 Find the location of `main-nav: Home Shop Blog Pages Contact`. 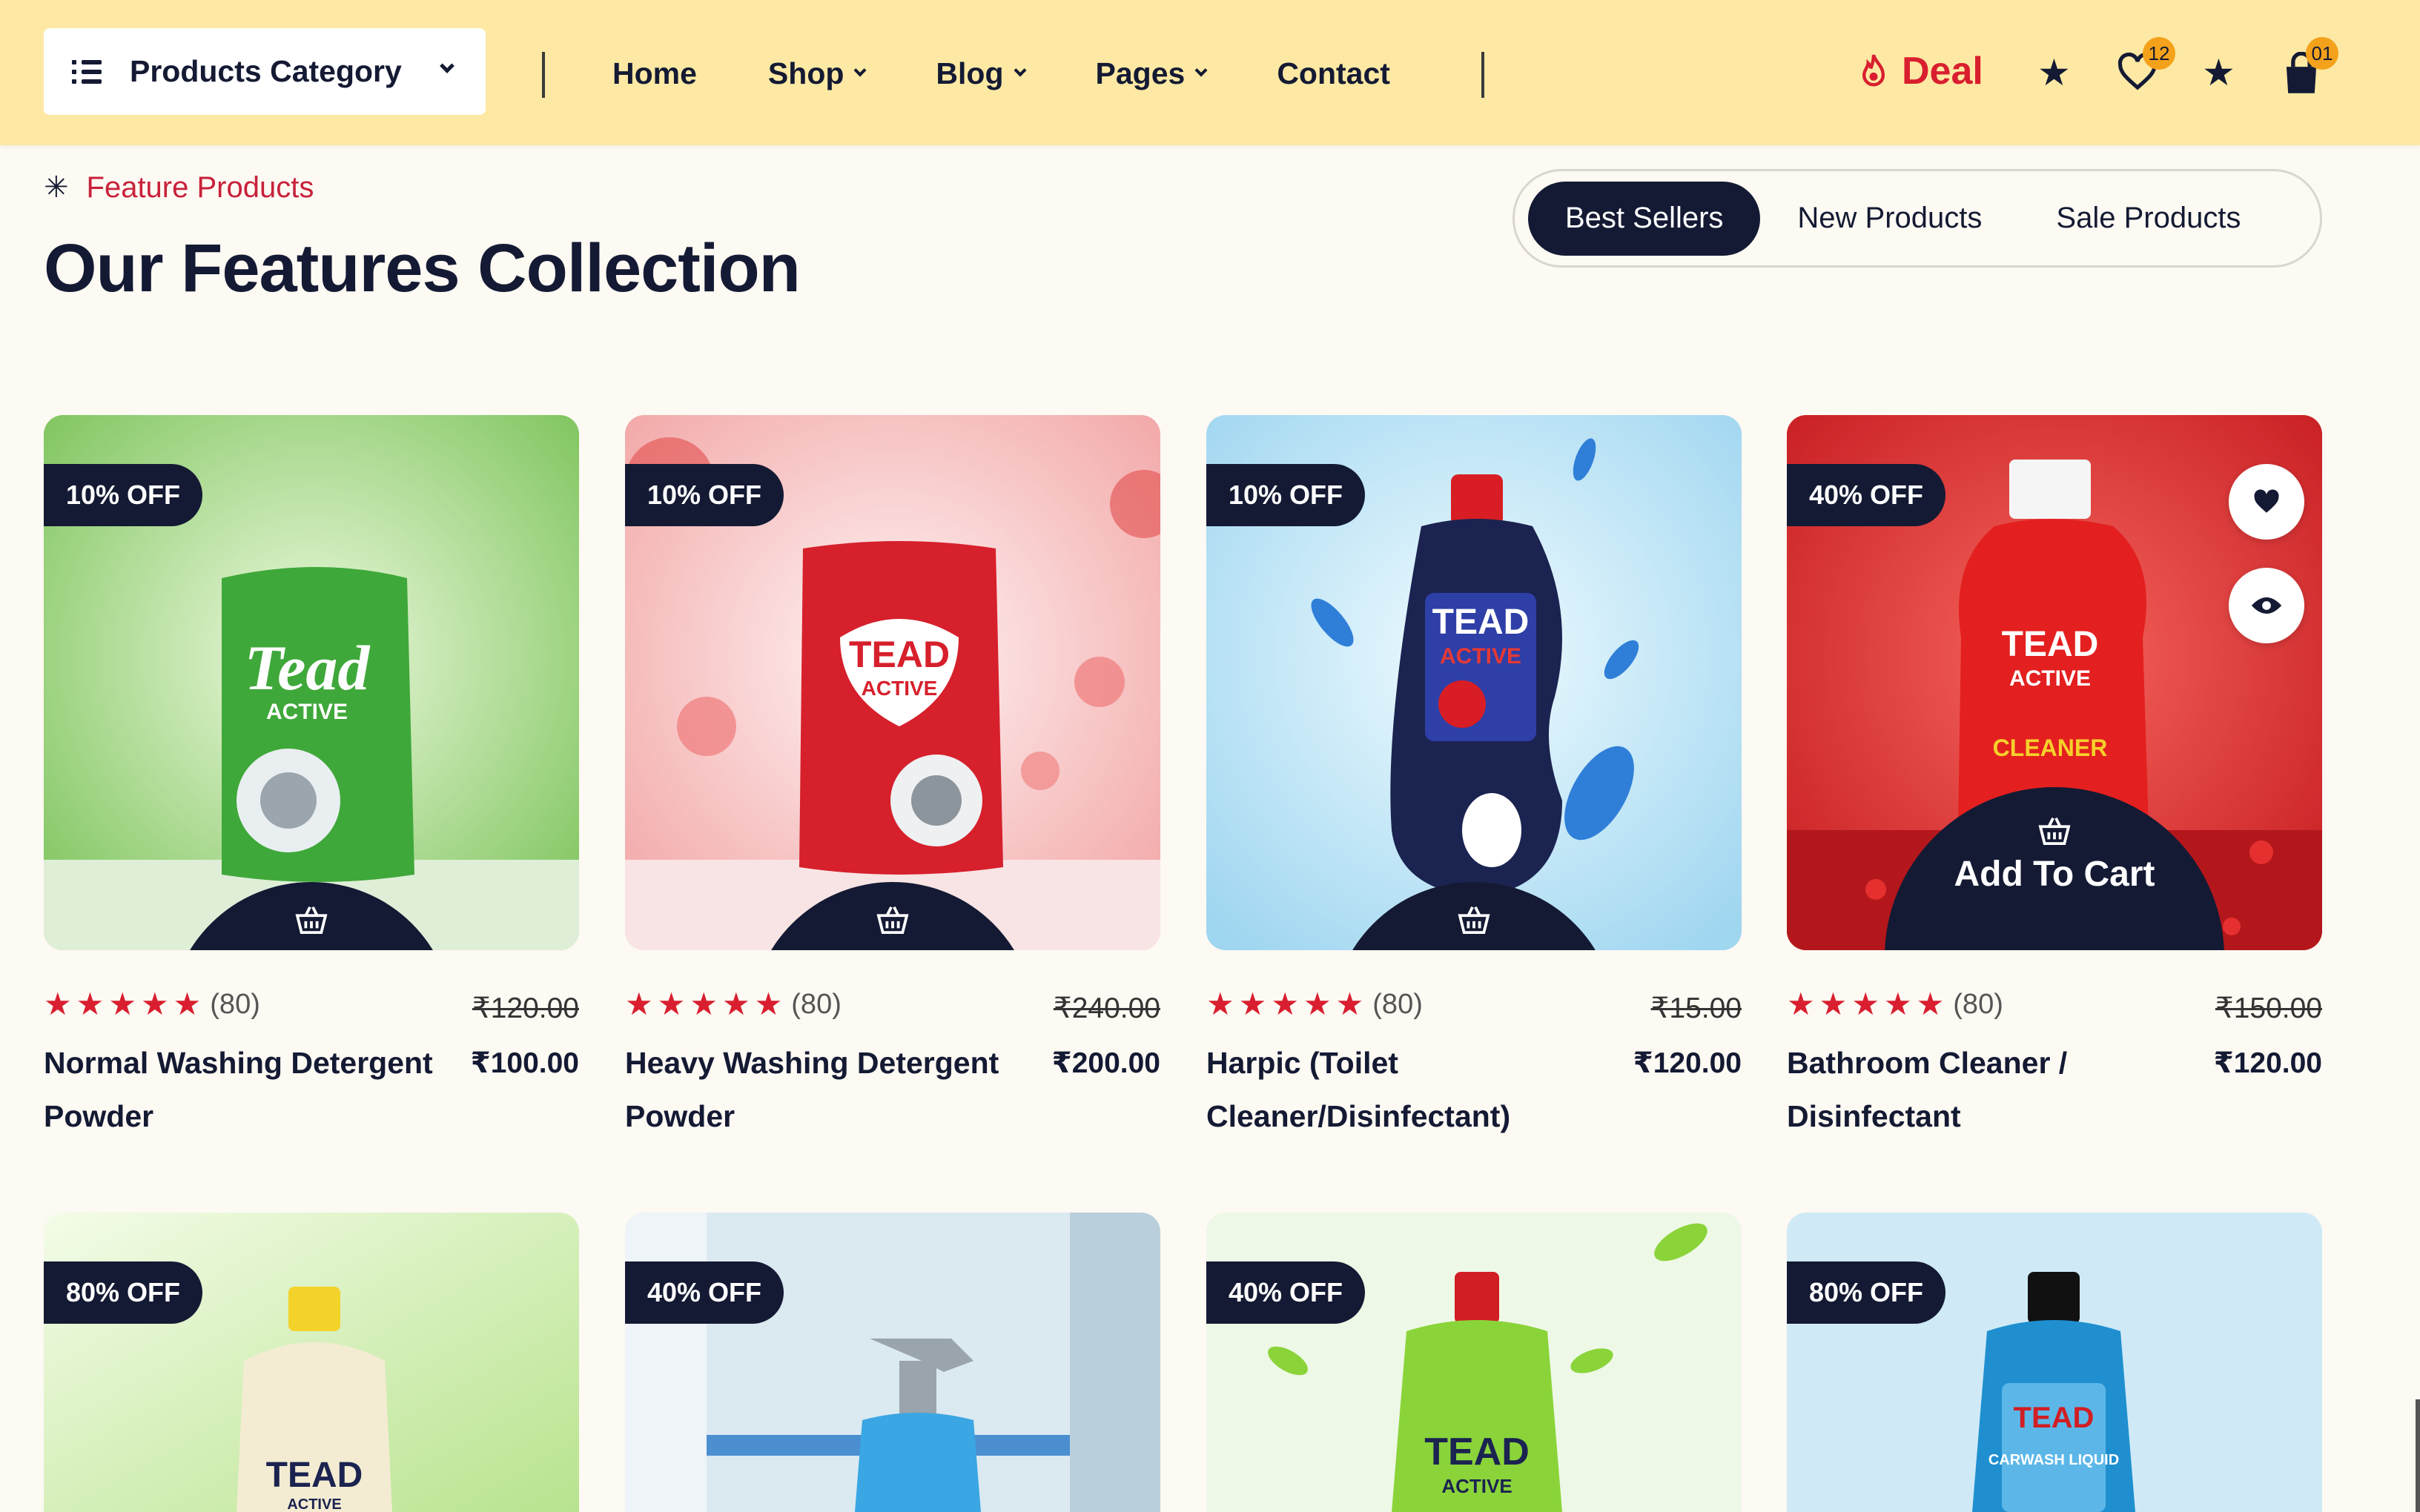

main-nav: Home Shop Blog Pages Contact is located at coordinates (1036, 73).